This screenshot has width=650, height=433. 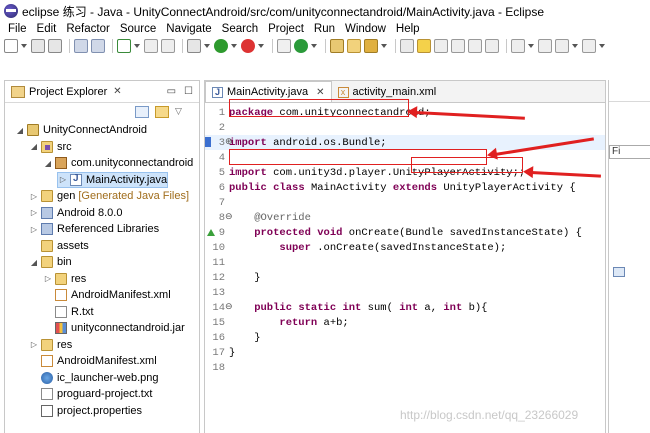 What do you see at coordinates (619, 272) in the screenshot?
I see `view-icon` at bounding box center [619, 272].